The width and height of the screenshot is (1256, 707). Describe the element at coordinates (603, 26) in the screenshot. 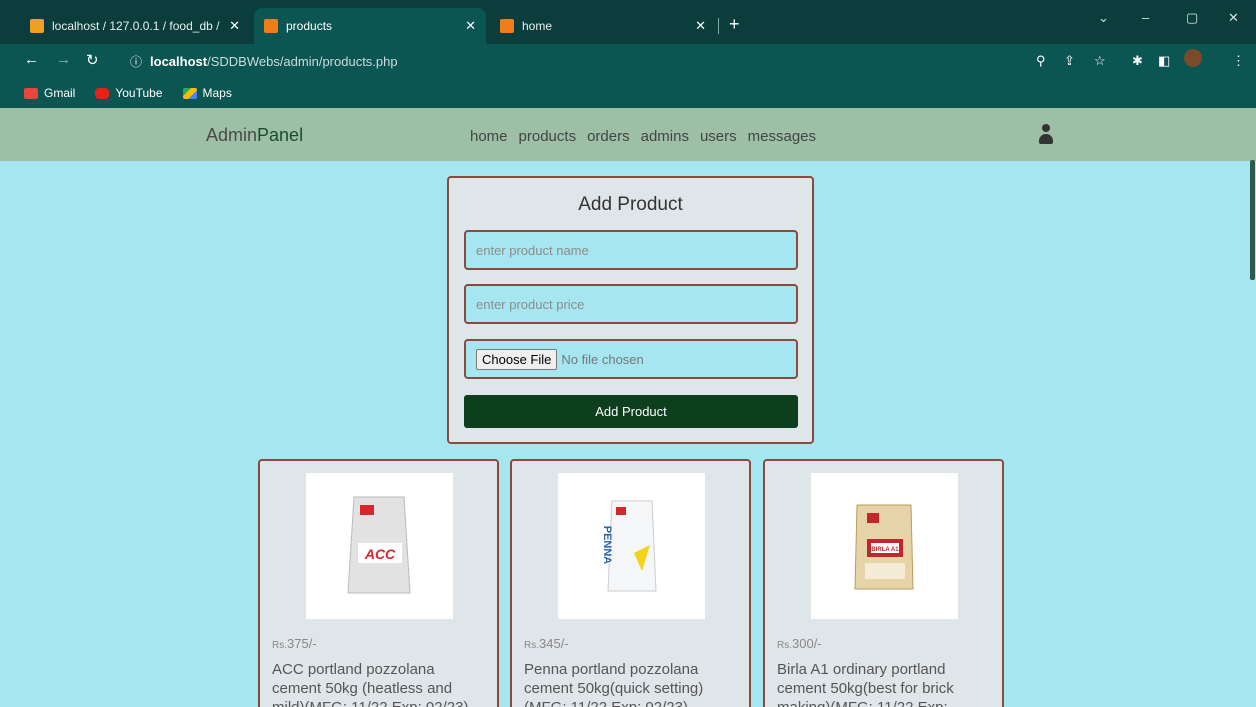

I see `tab-home: home ✕` at that location.